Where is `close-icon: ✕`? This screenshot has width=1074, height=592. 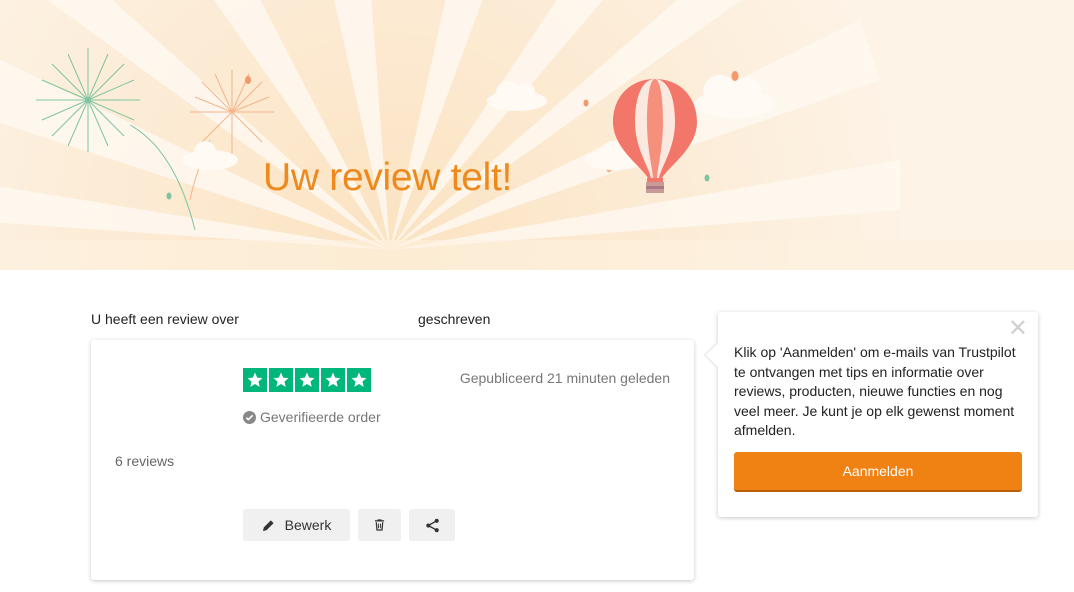 close-icon: ✕ is located at coordinates (1018, 329).